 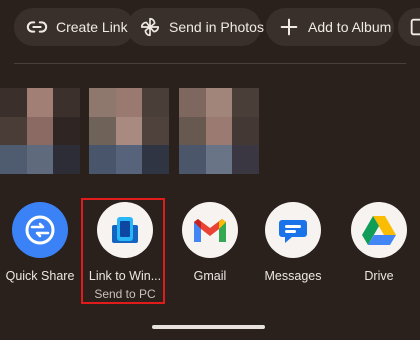 I want to click on app-label: Gmail, so click(x=210, y=276).